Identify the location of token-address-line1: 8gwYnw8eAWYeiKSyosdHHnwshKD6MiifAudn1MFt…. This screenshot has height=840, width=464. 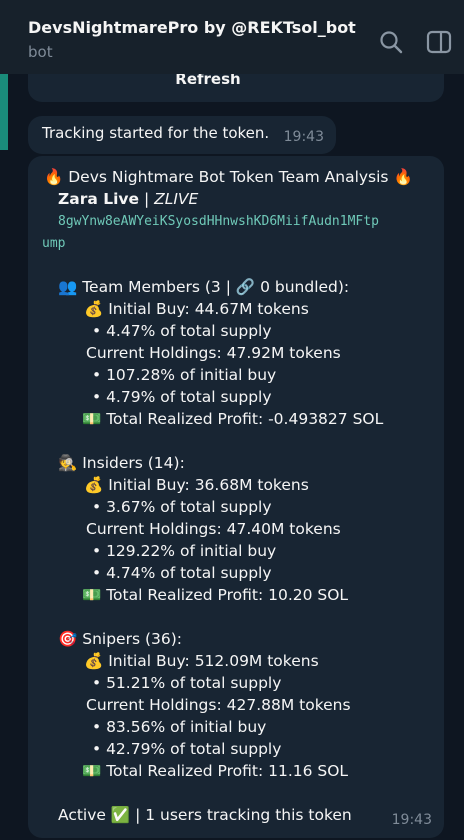
(218, 222).